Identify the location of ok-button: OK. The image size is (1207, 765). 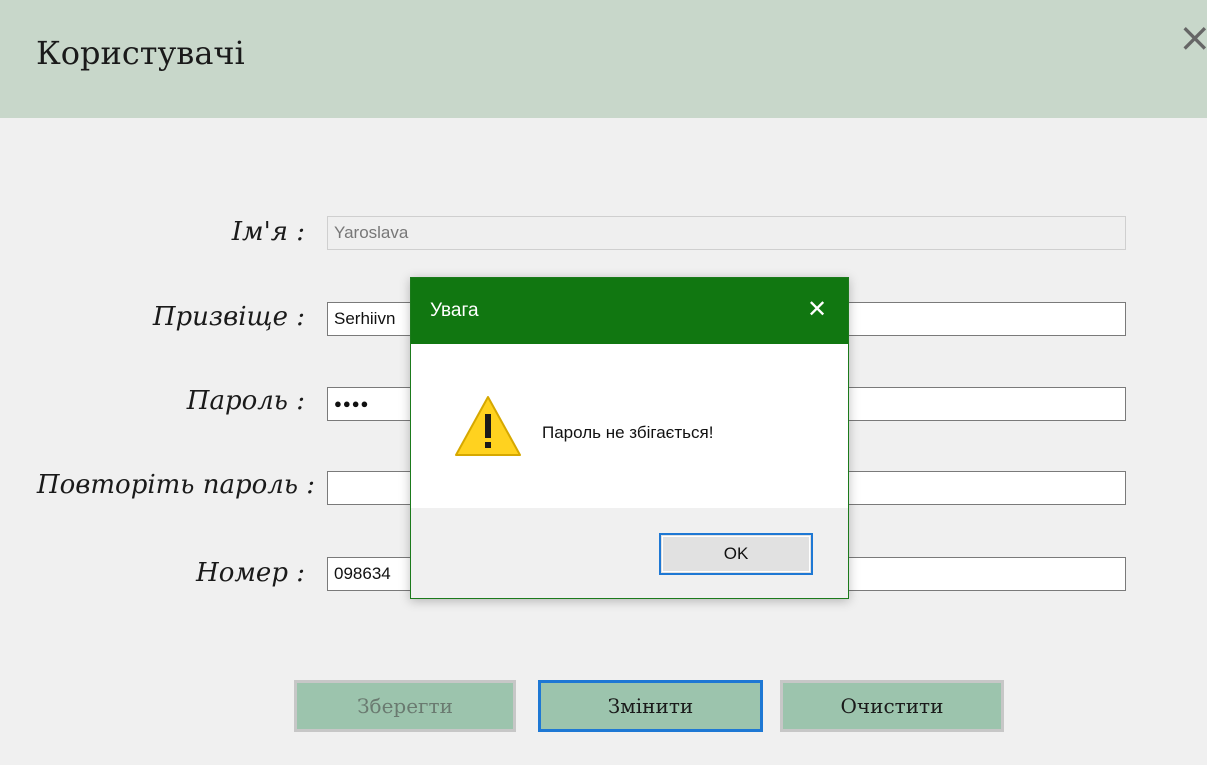
(736, 554).